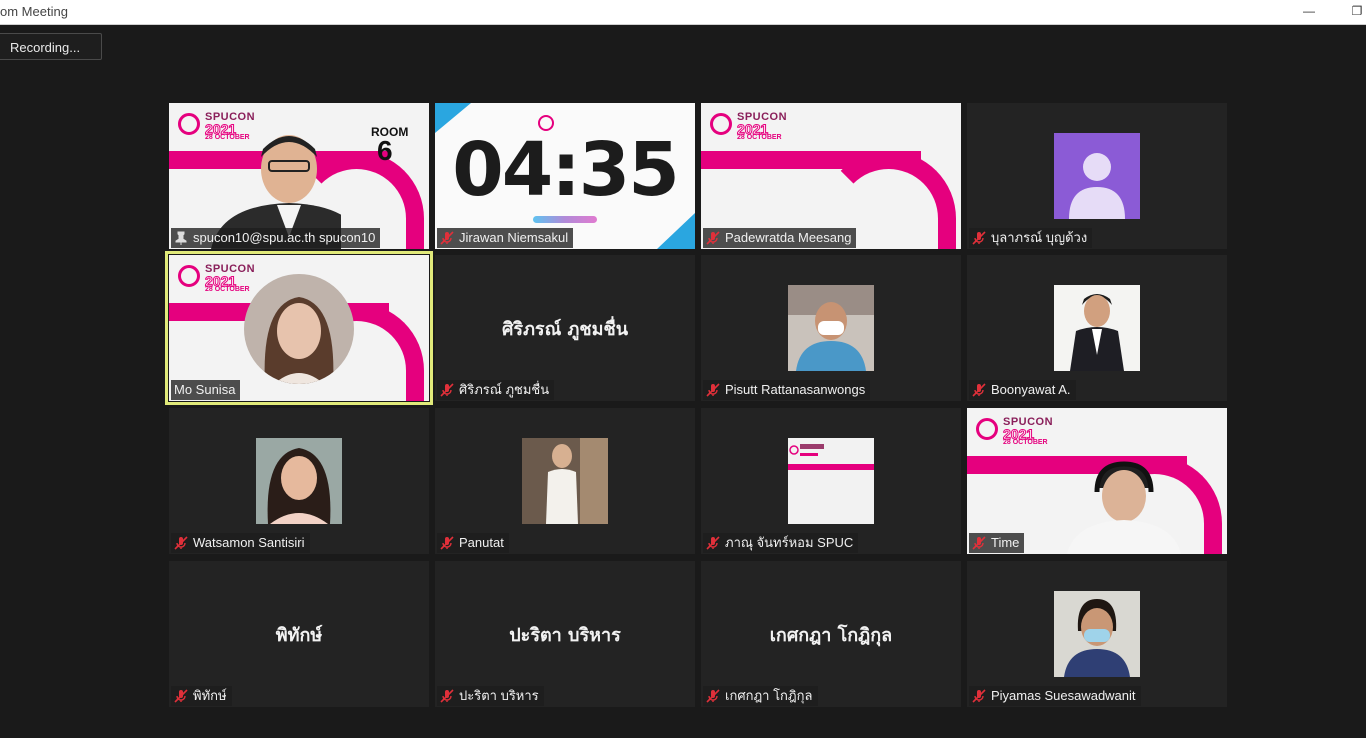 Image resolution: width=1366 pixels, height=738 pixels. What do you see at coordinates (1309, 11) in the screenshot?
I see `minimize-icon: —` at bounding box center [1309, 11].